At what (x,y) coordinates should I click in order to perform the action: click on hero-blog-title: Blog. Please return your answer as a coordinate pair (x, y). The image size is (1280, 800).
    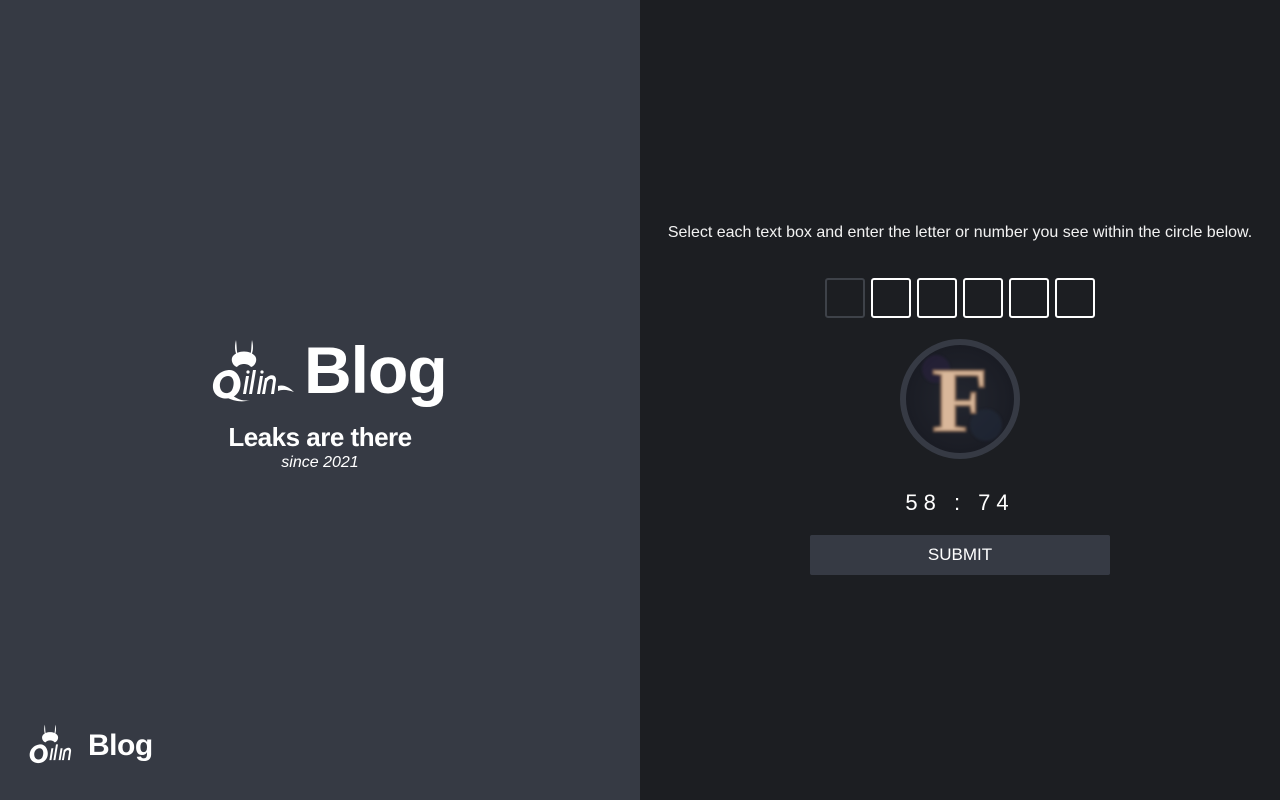
    Looking at the image, I should click on (376, 370).